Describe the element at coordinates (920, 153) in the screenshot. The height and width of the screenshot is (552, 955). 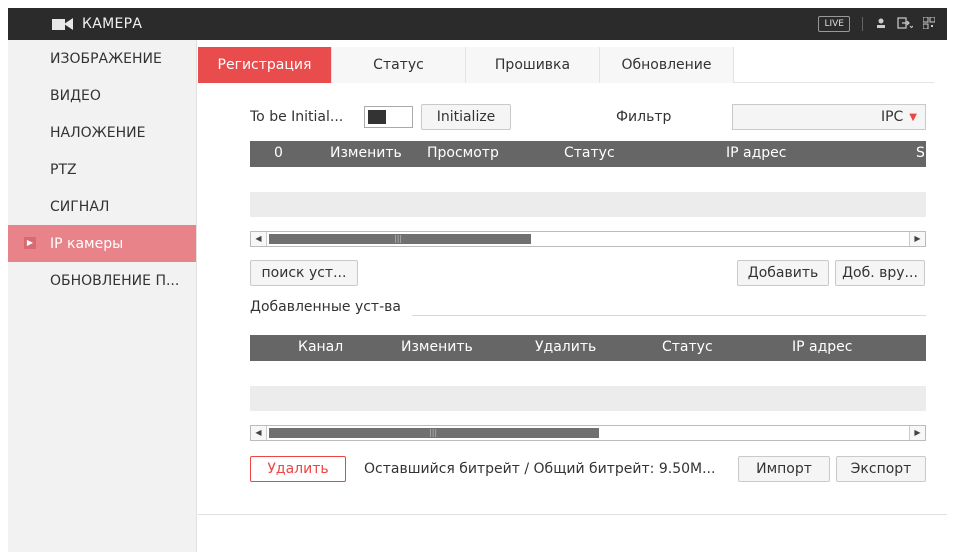
I see `column-header: S` at that location.